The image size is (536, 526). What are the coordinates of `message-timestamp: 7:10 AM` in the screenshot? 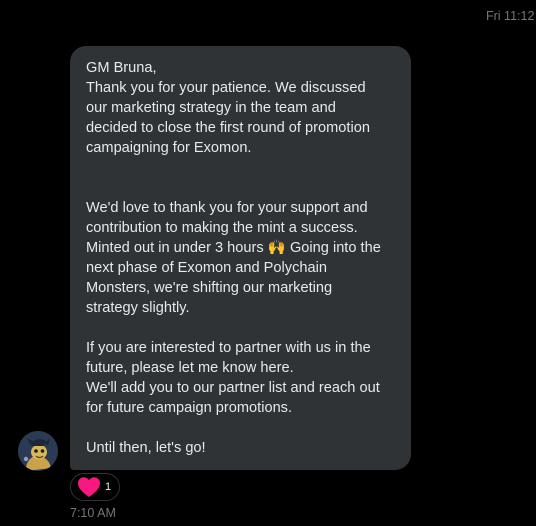 It's located at (93, 513).